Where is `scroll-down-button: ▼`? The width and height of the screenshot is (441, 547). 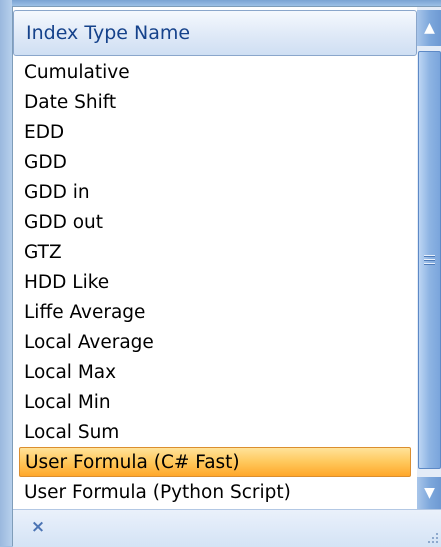
scroll-down-button: ▼ is located at coordinates (429, 493).